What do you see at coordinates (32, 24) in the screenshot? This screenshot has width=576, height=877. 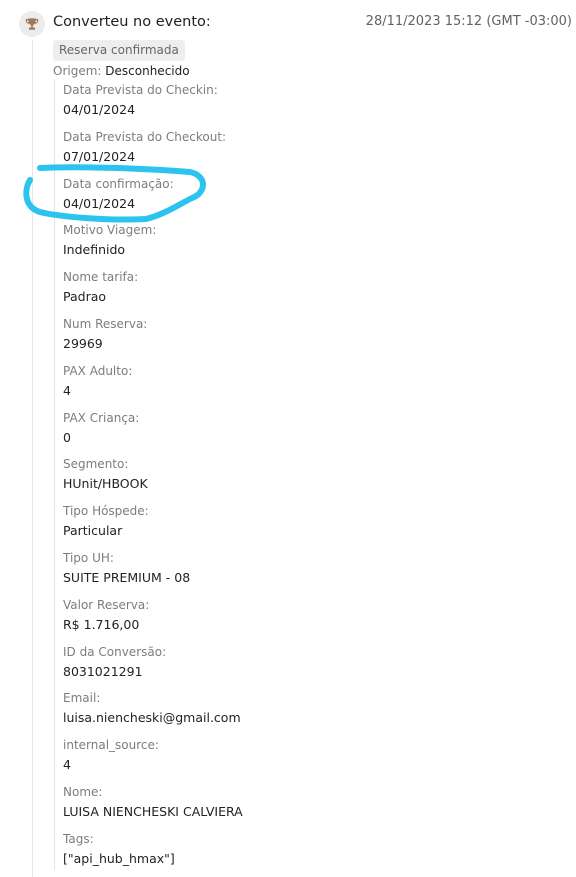 I see `trophy-icon` at bounding box center [32, 24].